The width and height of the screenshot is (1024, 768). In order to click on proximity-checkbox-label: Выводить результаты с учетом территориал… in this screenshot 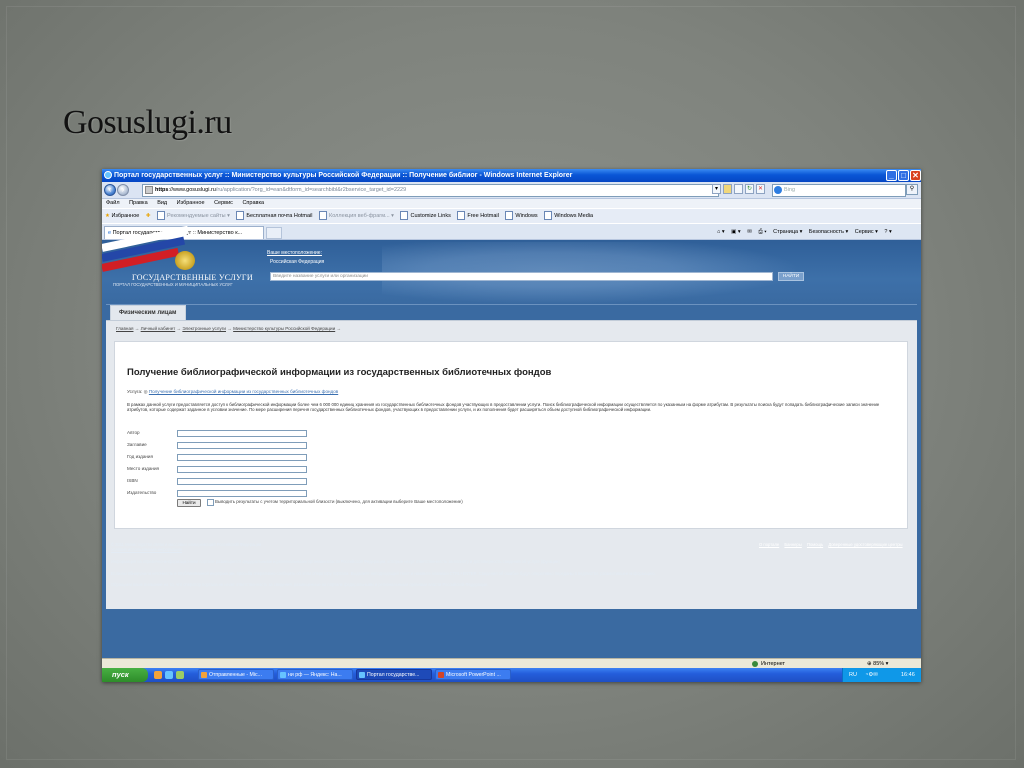, I will do `click(339, 501)`.